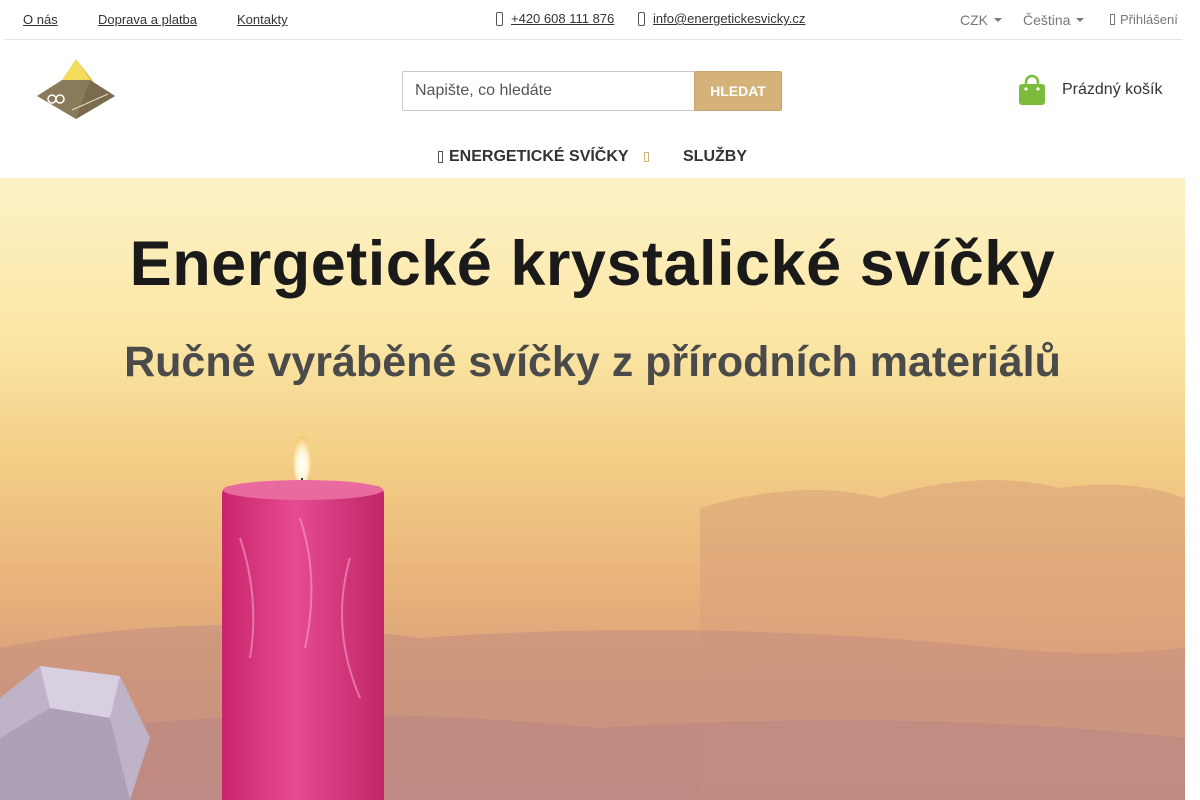  Describe the element at coordinates (1032, 89) in the screenshot. I see `shopping-bag-icon` at that location.